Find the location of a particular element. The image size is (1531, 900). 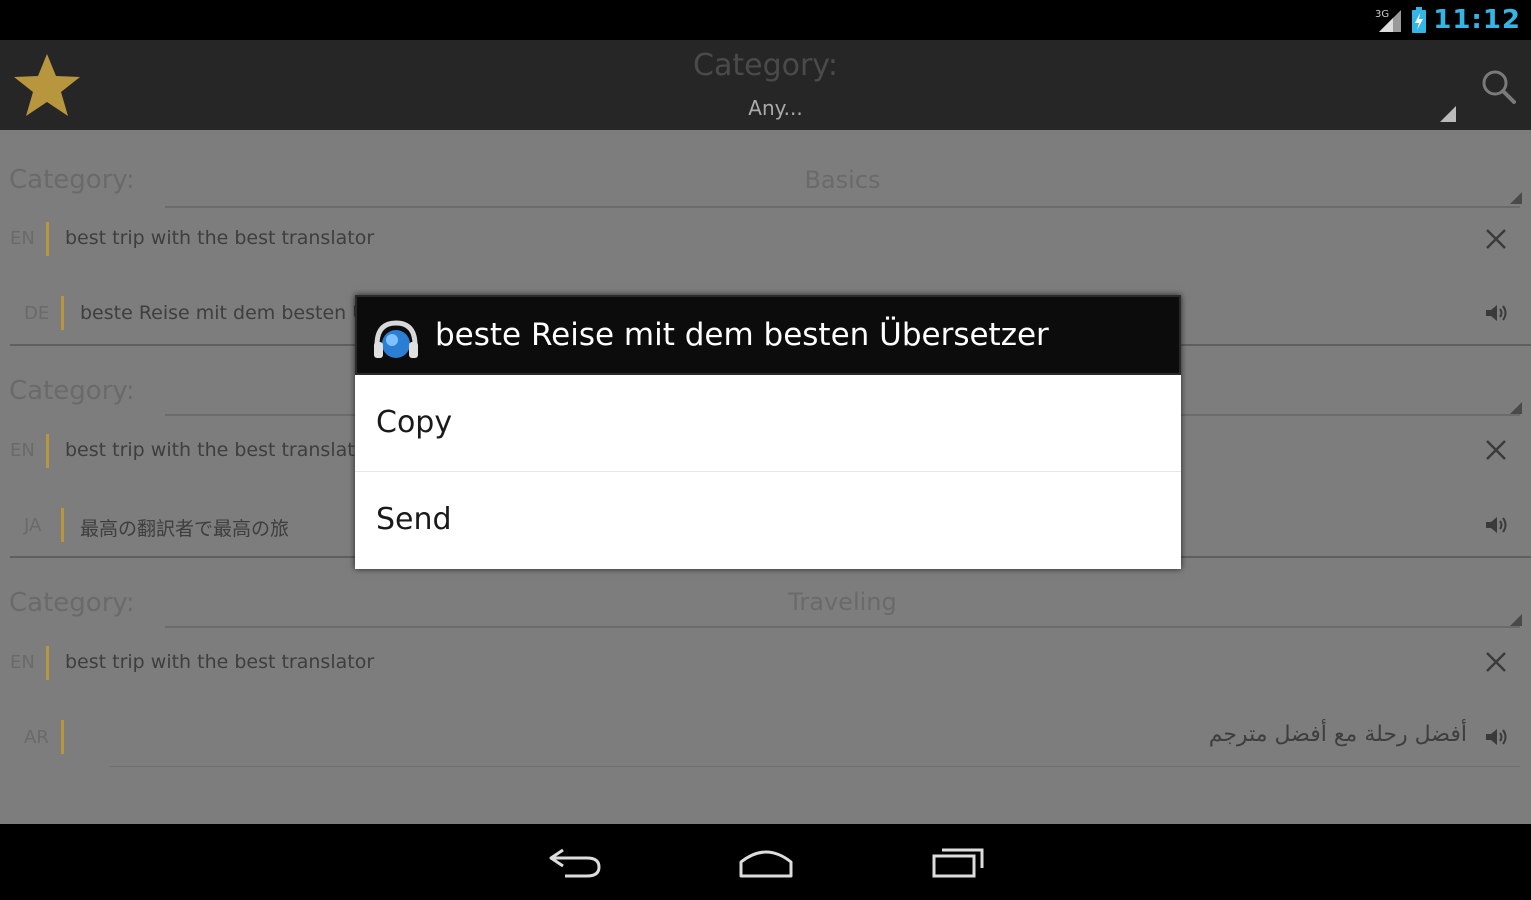

search-icon is located at coordinates (1498, 86).